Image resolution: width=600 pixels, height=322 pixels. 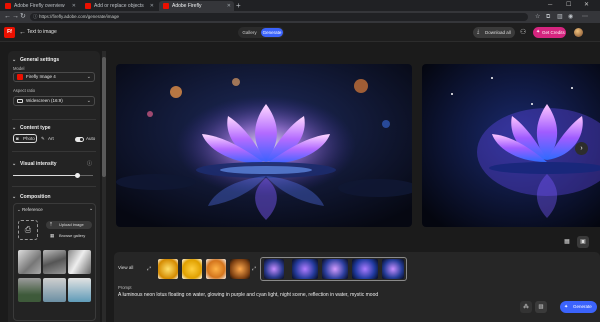 I want to click on scrollbar-thumb, so click(x=104, y=117).